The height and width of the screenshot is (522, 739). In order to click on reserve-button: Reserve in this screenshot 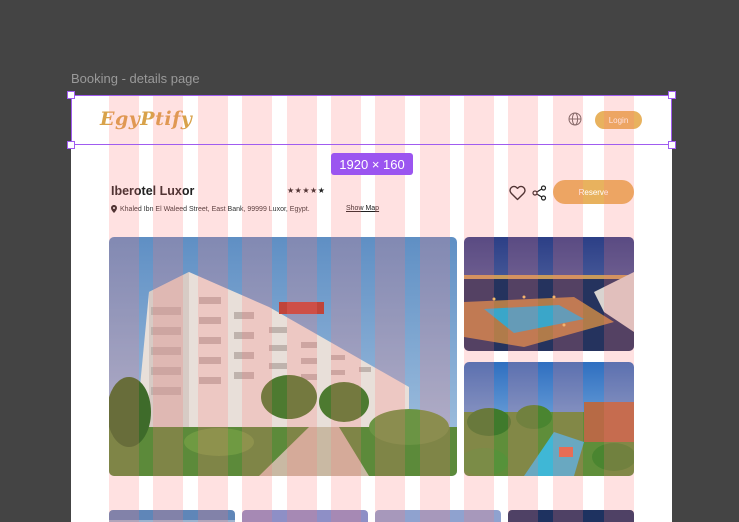, I will do `click(593, 192)`.